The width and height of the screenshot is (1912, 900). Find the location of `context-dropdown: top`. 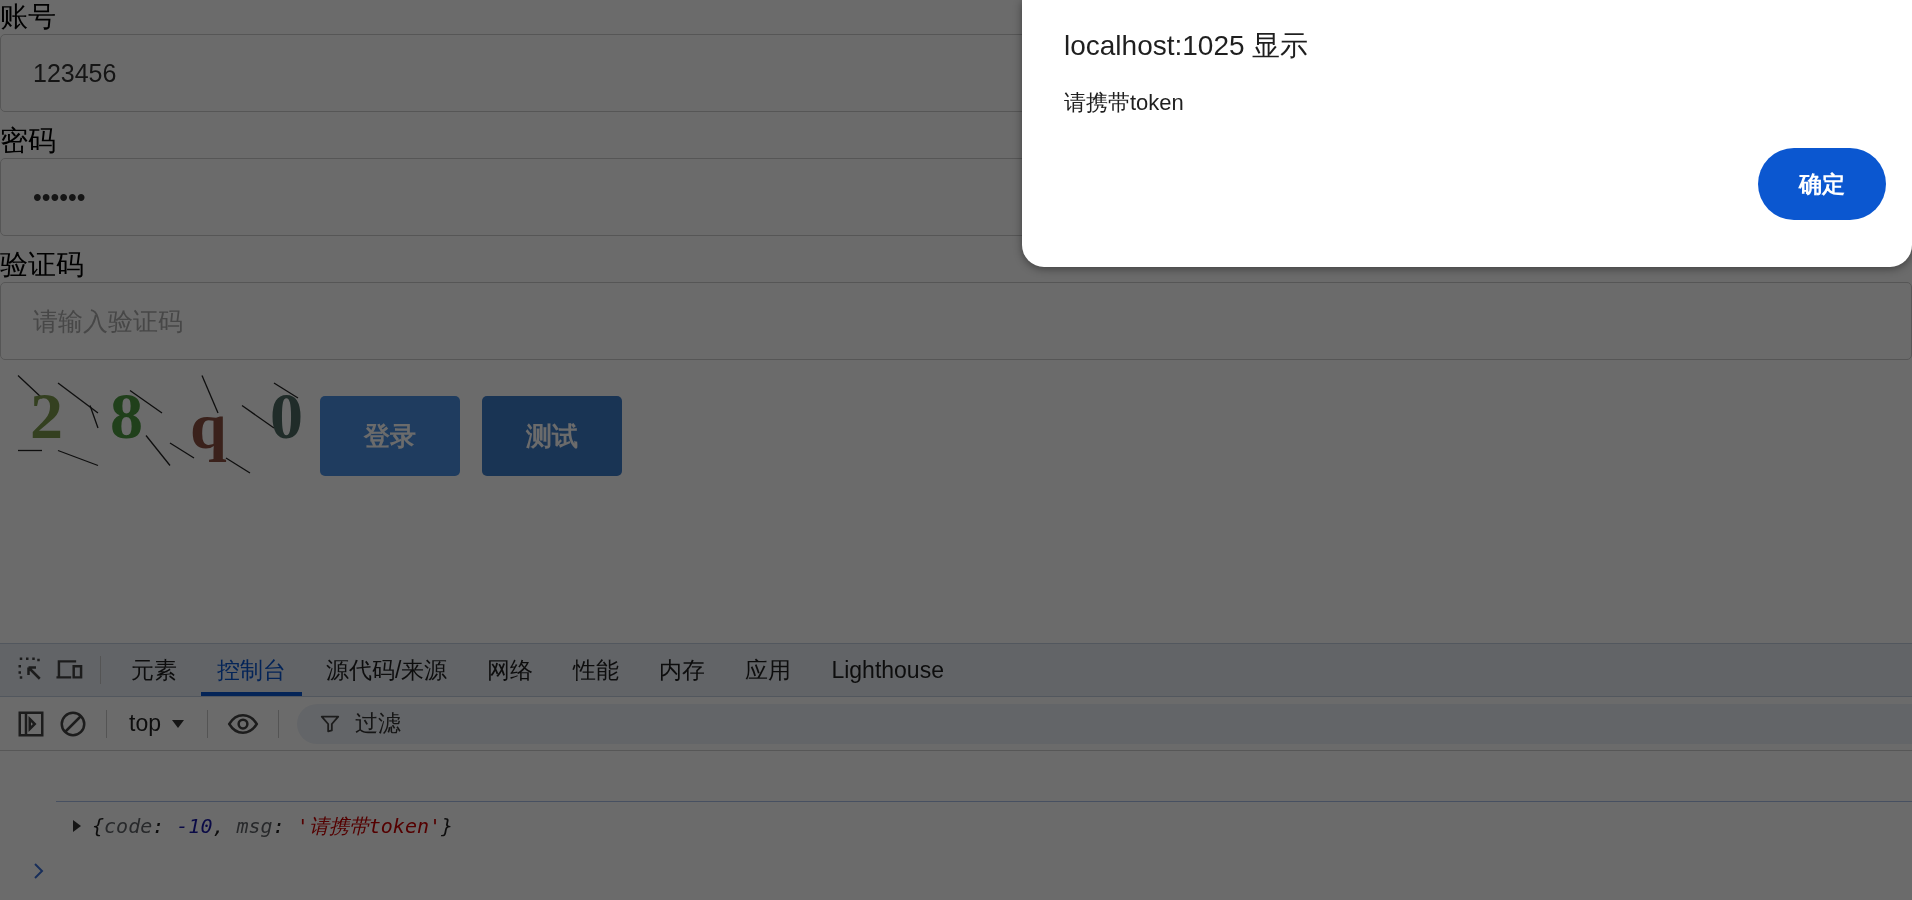

context-dropdown: top is located at coordinates (157, 723).